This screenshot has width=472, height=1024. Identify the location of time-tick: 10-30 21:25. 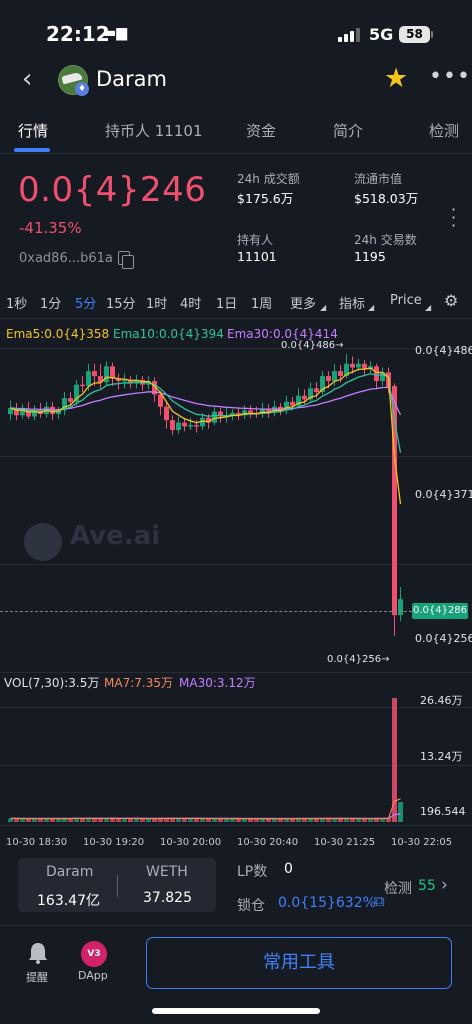
(345, 842).